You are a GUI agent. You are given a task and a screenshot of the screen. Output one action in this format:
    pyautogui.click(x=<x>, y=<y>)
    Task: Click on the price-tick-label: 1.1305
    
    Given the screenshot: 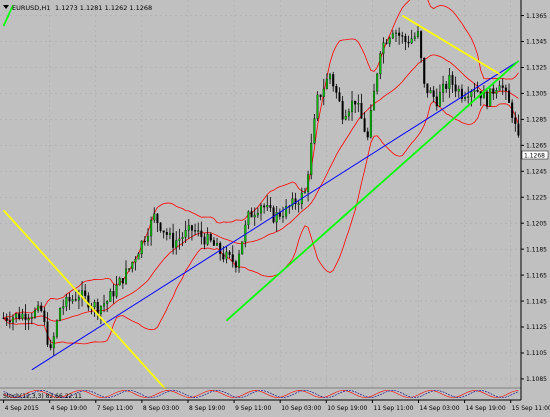 What is the action you would take?
    pyautogui.click(x=536, y=94)
    